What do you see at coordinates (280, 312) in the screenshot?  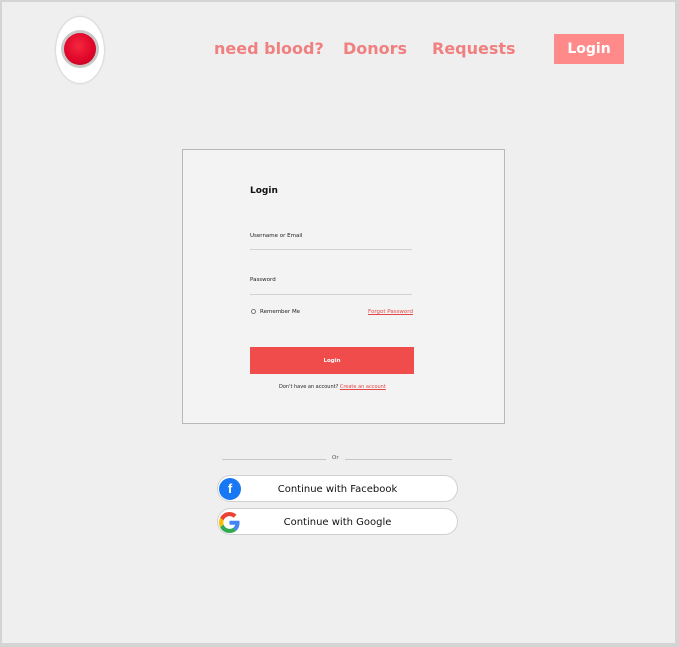 I see `remember-me-label: Remember Me` at bounding box center [280, 312].